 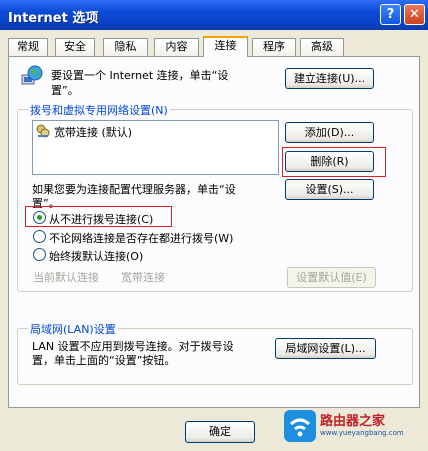 I want to click on proxy-text-line1: 如果您要为连接配置代理服务器，单击“设, so click(x=134, y=189).